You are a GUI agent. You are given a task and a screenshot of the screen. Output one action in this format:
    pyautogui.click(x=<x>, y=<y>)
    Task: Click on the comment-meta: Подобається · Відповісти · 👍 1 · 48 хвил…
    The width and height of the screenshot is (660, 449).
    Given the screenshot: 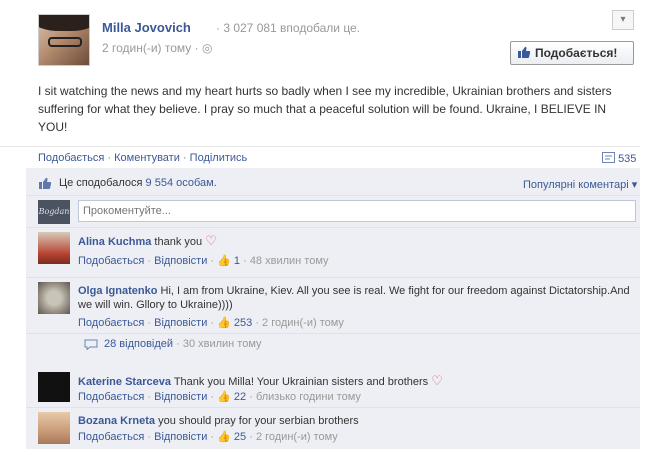 What is the action you would take?
    pyautogui.click(x=203, y=261)
    